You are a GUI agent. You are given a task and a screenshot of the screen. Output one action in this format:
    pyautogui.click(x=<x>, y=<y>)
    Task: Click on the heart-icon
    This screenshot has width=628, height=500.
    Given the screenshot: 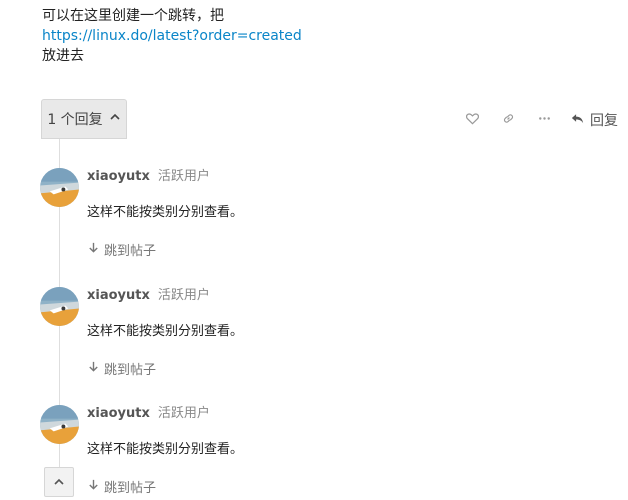 What is the action you would take?
    pyautogui.click(x=472, y=120)
    